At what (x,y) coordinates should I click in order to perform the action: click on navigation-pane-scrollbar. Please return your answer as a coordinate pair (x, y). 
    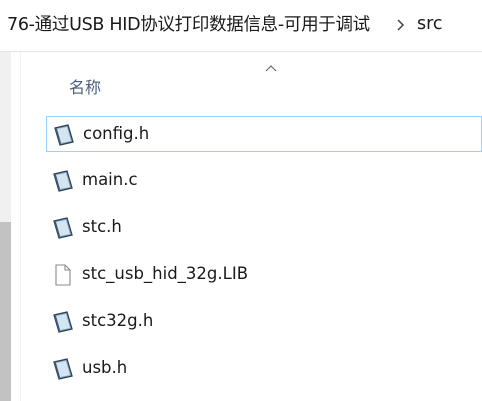
    Looking at the image, I should click on (5, 226).